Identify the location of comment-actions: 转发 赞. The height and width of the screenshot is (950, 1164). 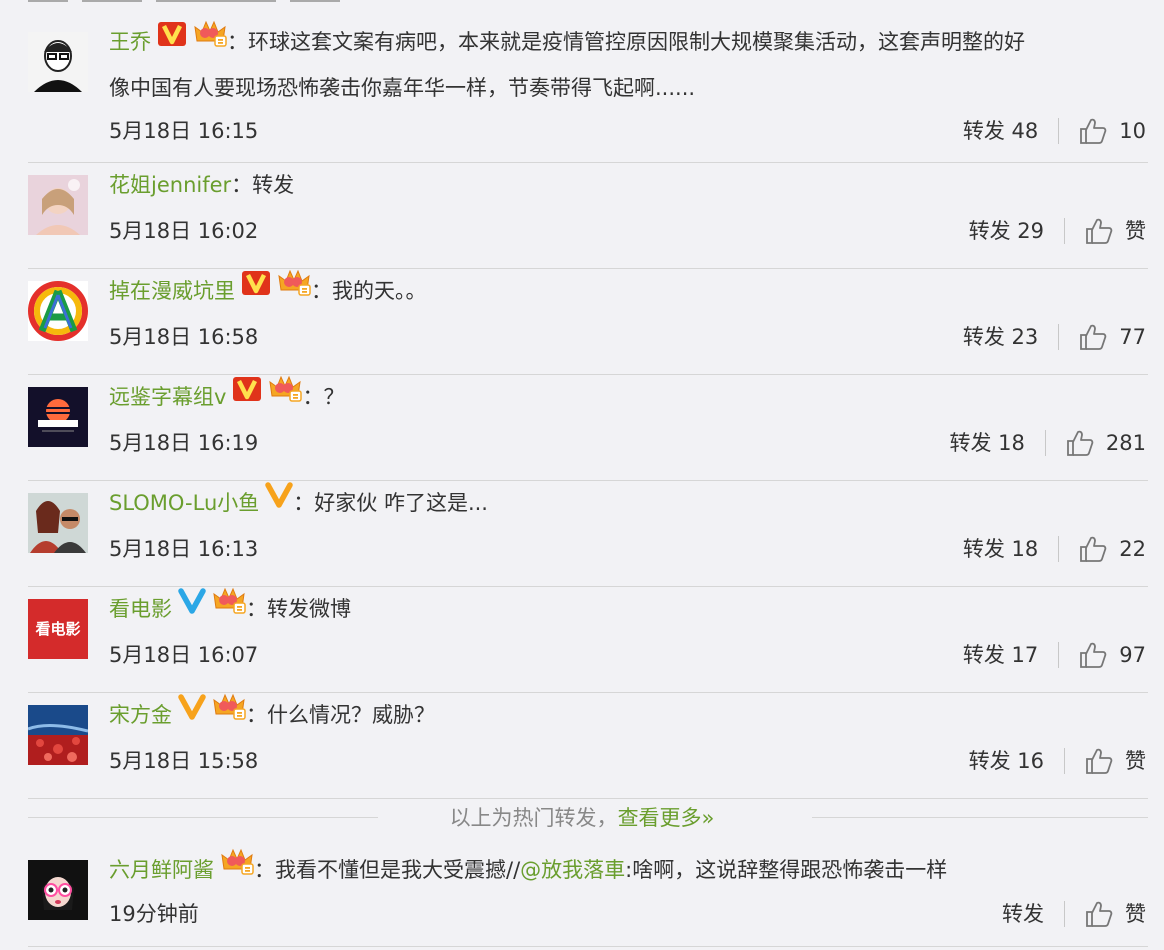
(1074, 914).